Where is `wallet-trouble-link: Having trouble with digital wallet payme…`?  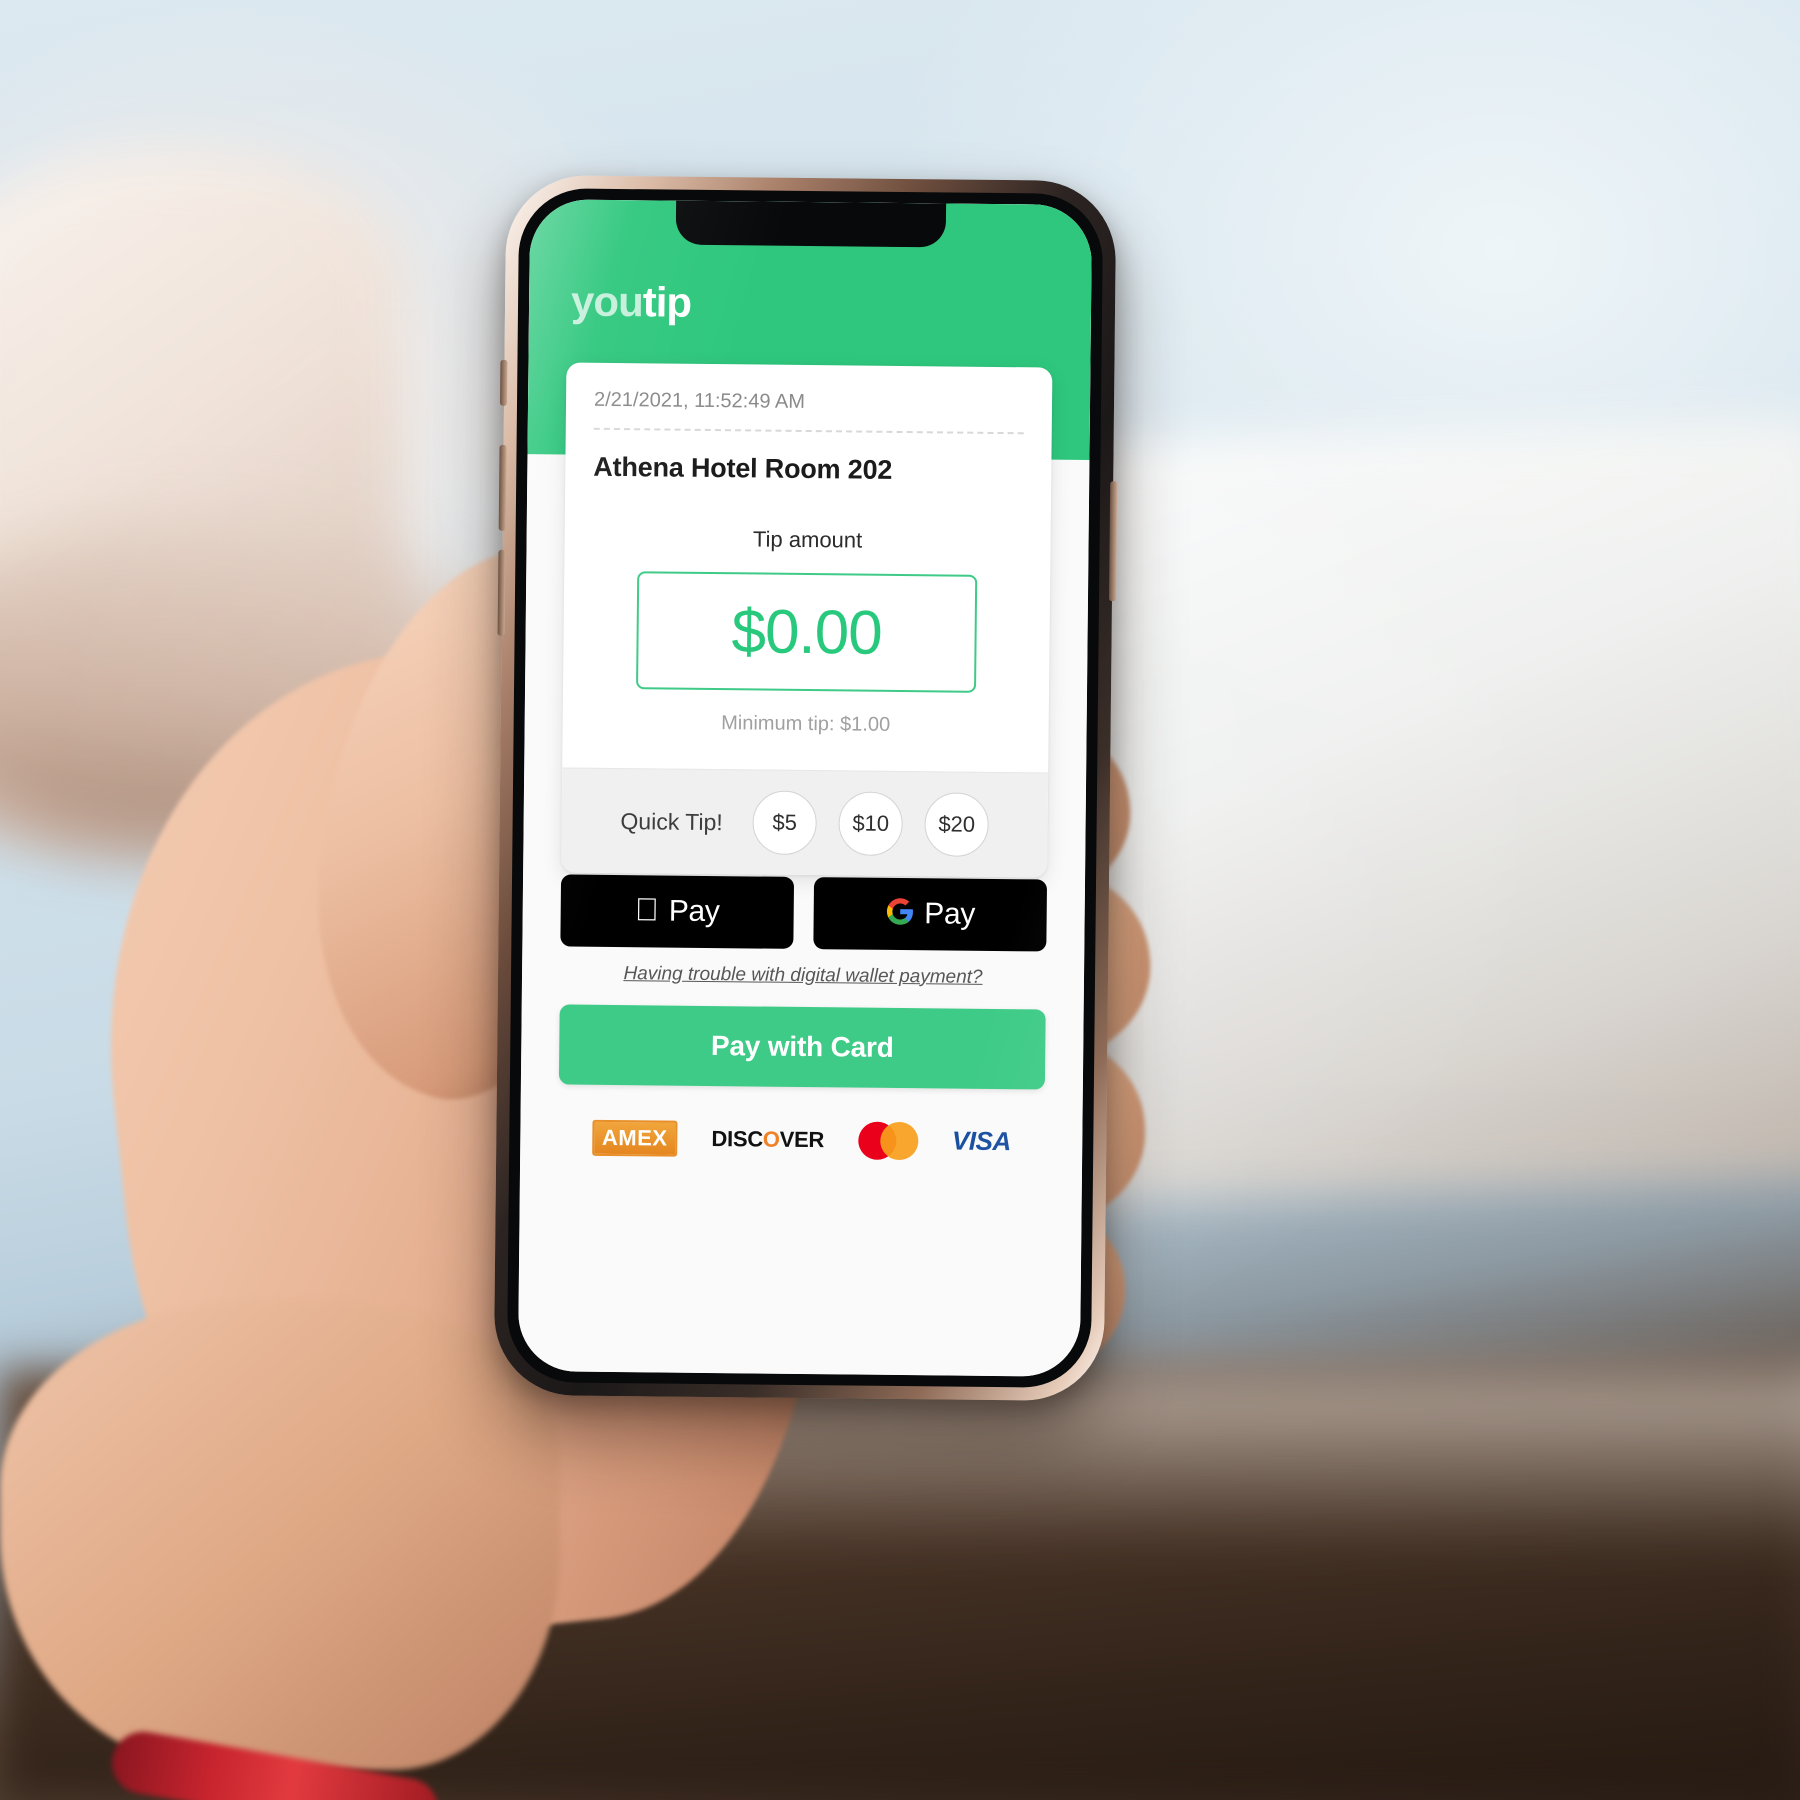
wallet-trouble-link: Having trouble with digital wallet payme… is located at coordinates (802, 975).